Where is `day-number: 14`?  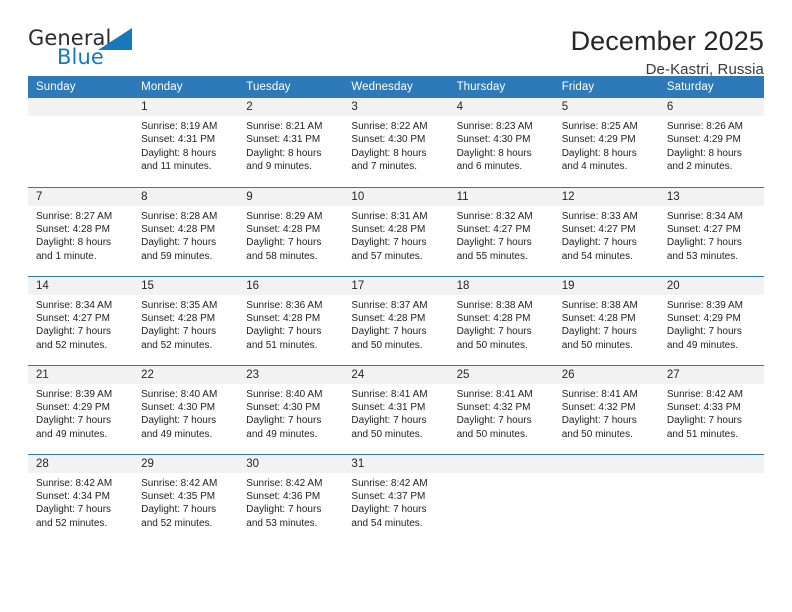
day-number: 14 is located at coordinates (81, 285).